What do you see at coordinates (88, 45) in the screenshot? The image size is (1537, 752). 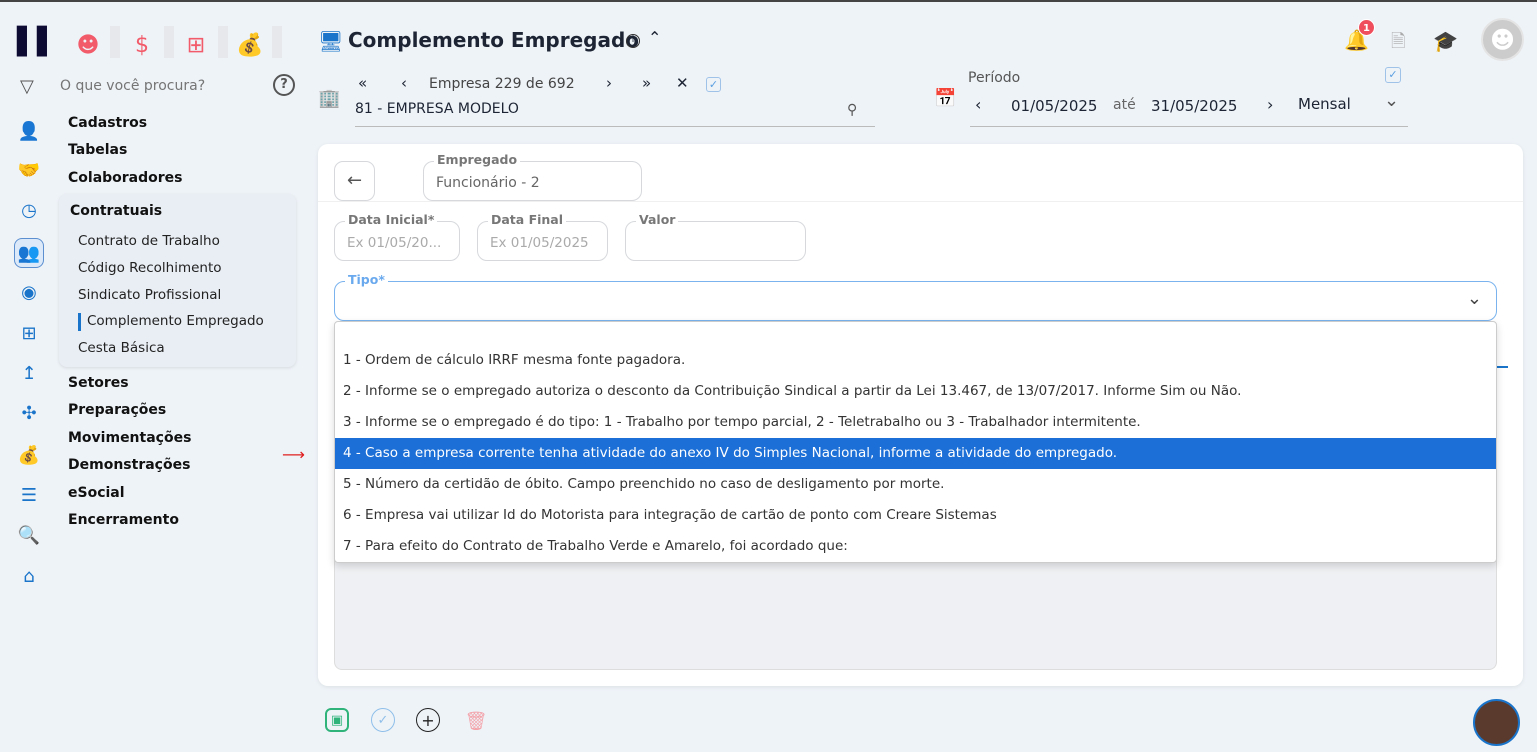 I see `people-module-icon: ☻` at bounding box center [88, 45].